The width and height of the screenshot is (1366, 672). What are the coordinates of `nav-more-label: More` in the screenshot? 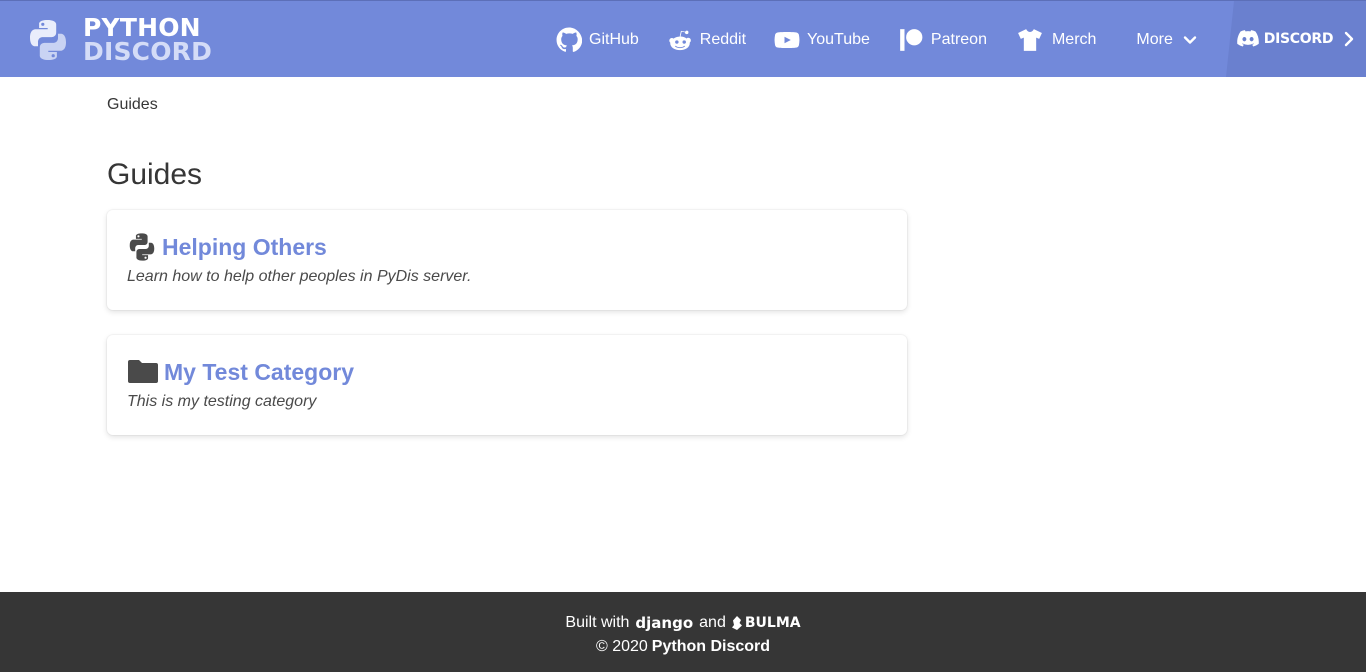 It's located at (1154, 39).